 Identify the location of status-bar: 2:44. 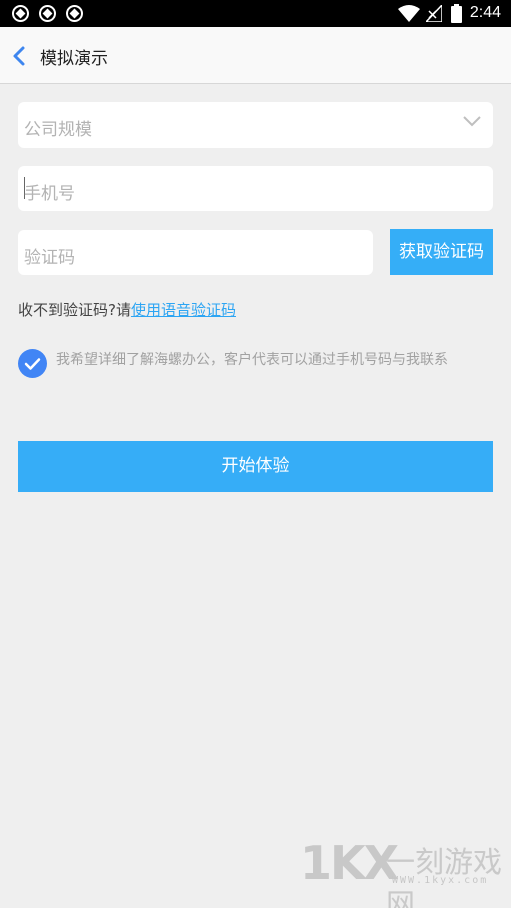
(255, 13).